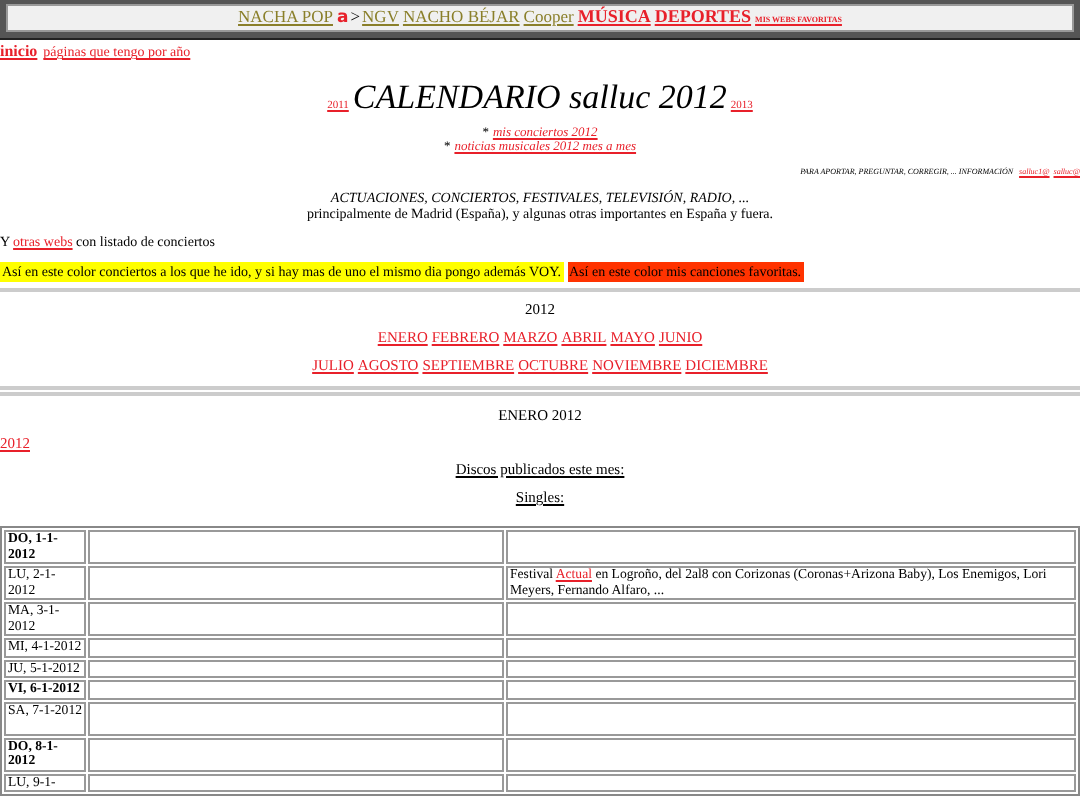  Describe the element at coordinates (548, 16) in the screenshot. I see `top-bar-link: Cooper` at that location.